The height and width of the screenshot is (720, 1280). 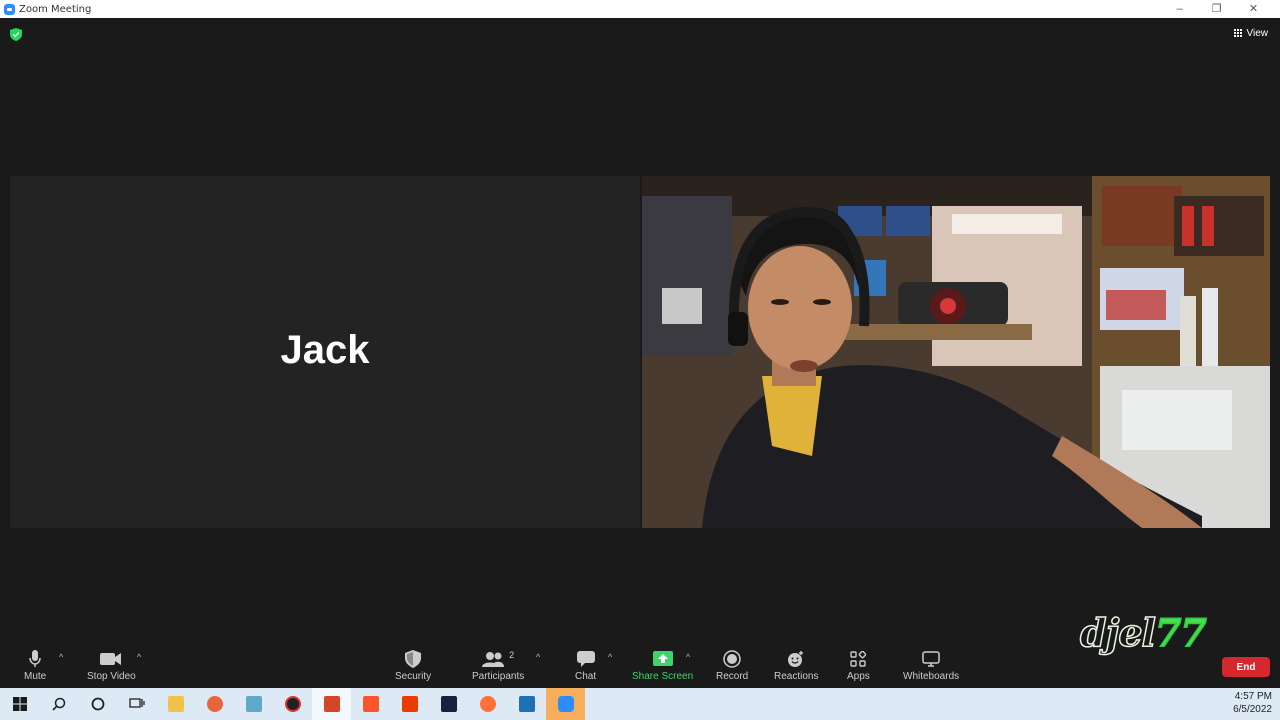 I want to click on participant-name: Jack, so click(x=325, y=349).